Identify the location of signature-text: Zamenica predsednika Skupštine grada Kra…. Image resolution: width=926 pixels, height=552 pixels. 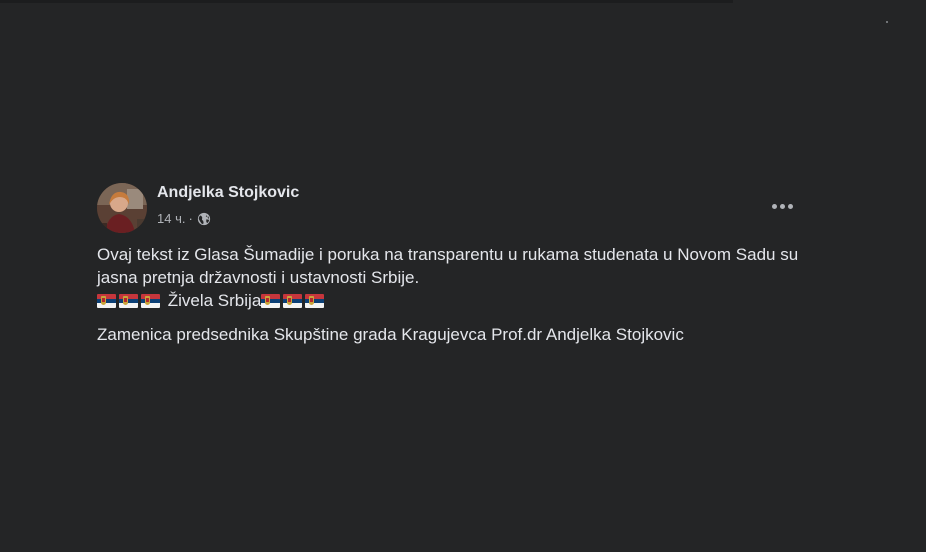
(390, 334).